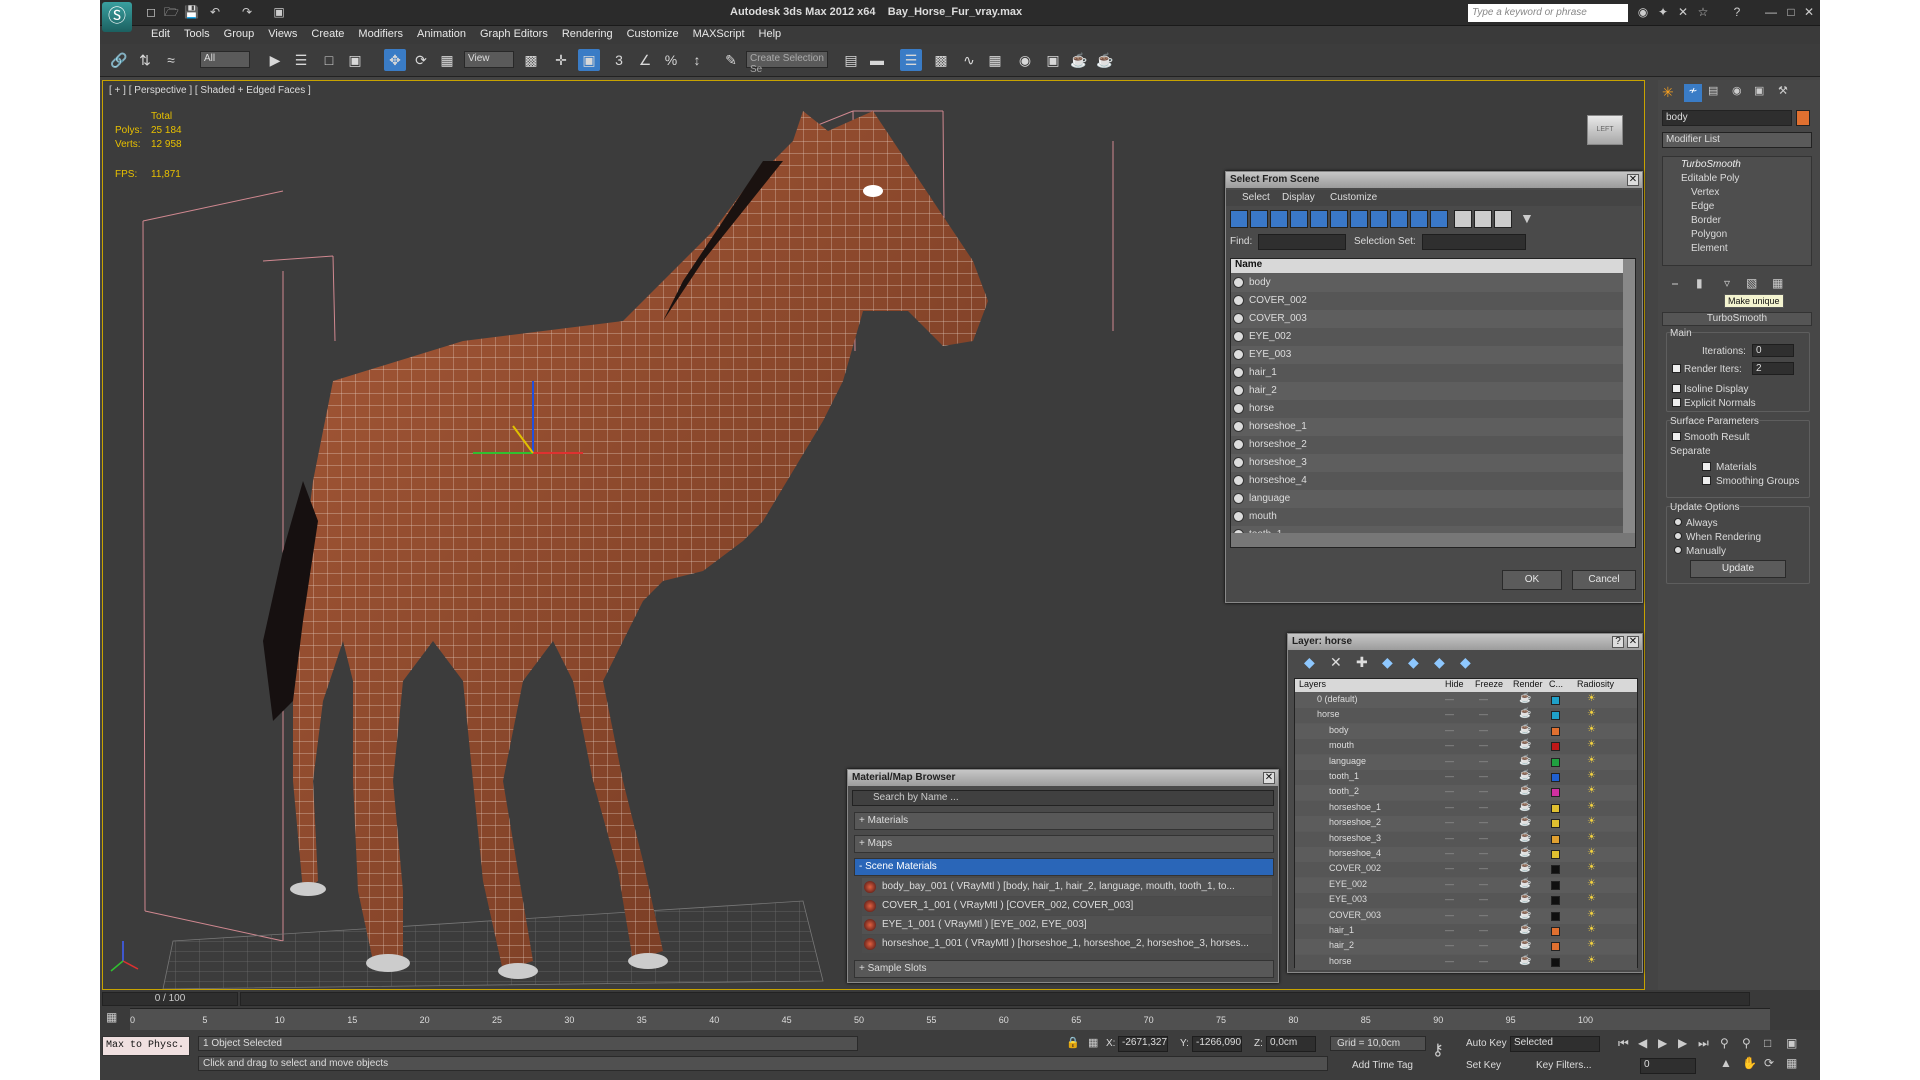  I want to click on zoom-extents-all-icon: ▣, so click(1791, 1043).